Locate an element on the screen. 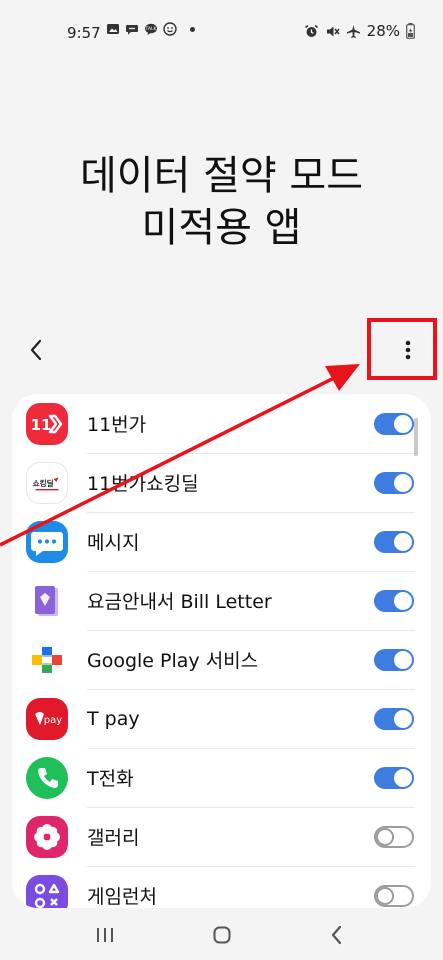 This screenshot has height=960, width=443. home-icon is located at coordinates (222, 935).